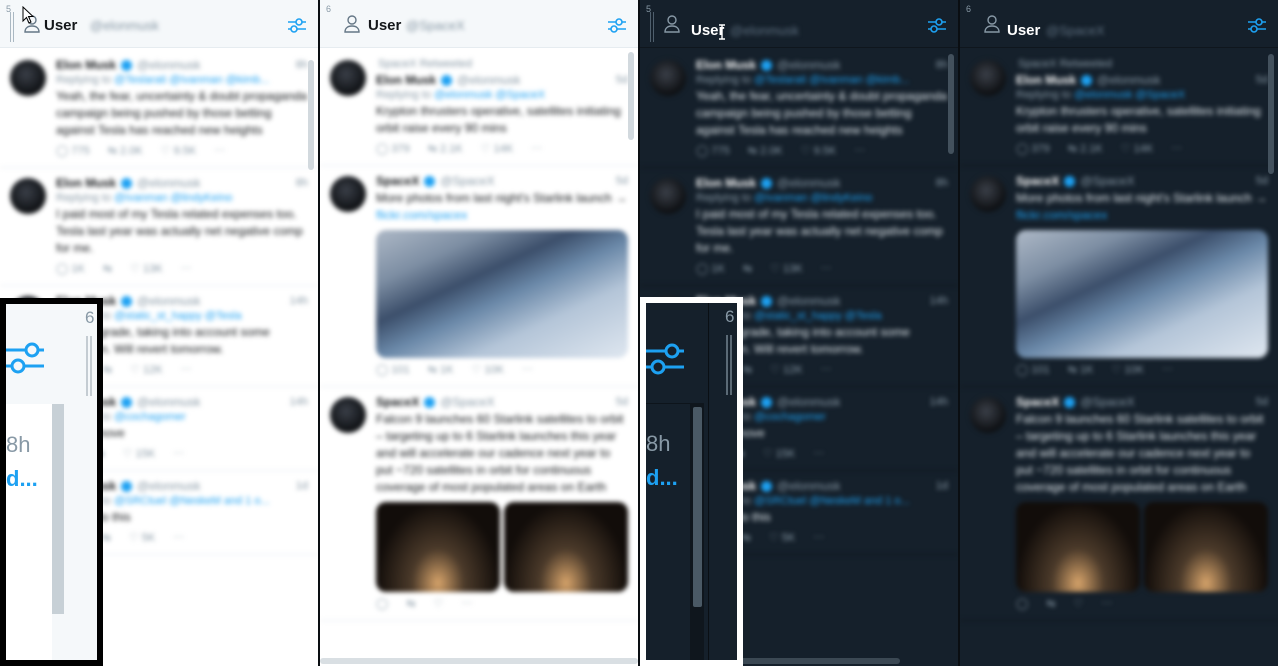  What do you see at coordinates (1085, 148) in the screenshot?
I see `retweet-action: ⇆ 2.1K` at bounding box center [1085, 148].